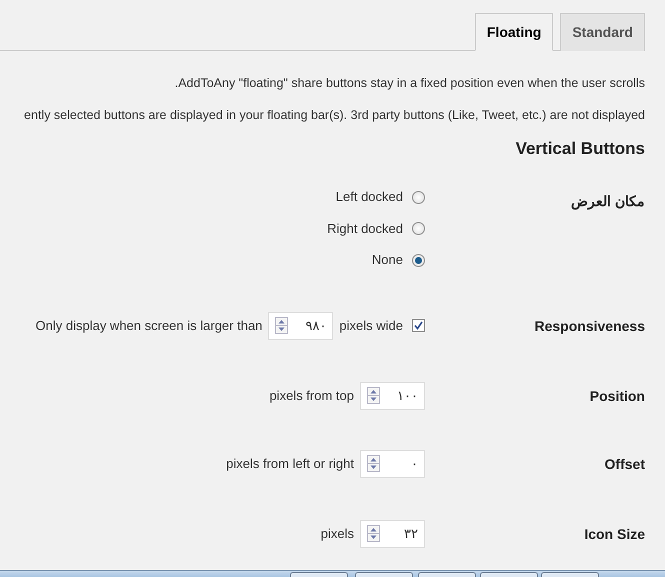  I want to click on setting-label: Icon Size, so click(614, 534).